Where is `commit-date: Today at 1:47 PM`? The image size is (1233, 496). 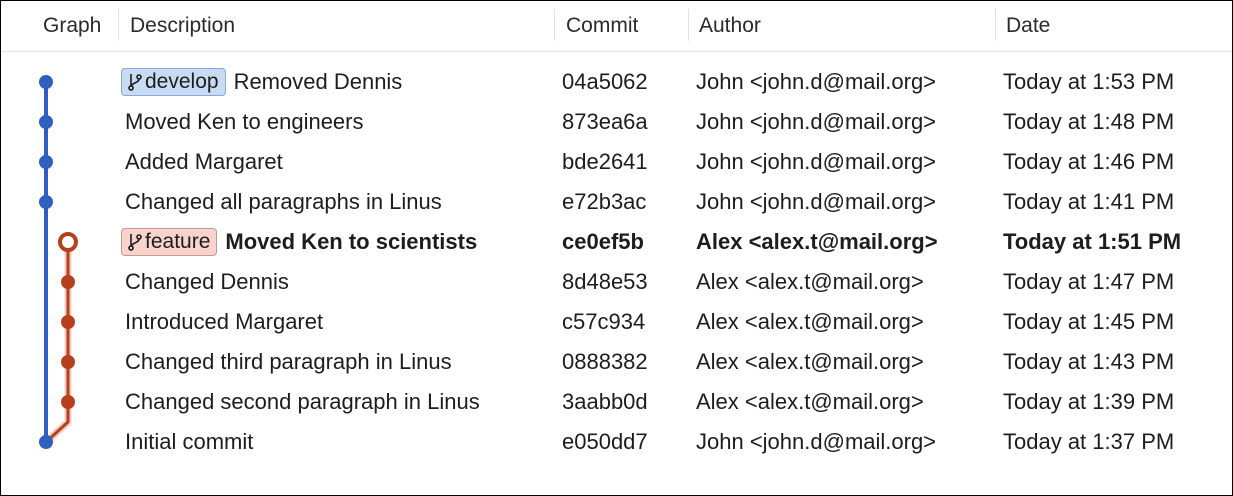 commit-date: Today at 1:47 PM is located at coordinates (1089, 281).